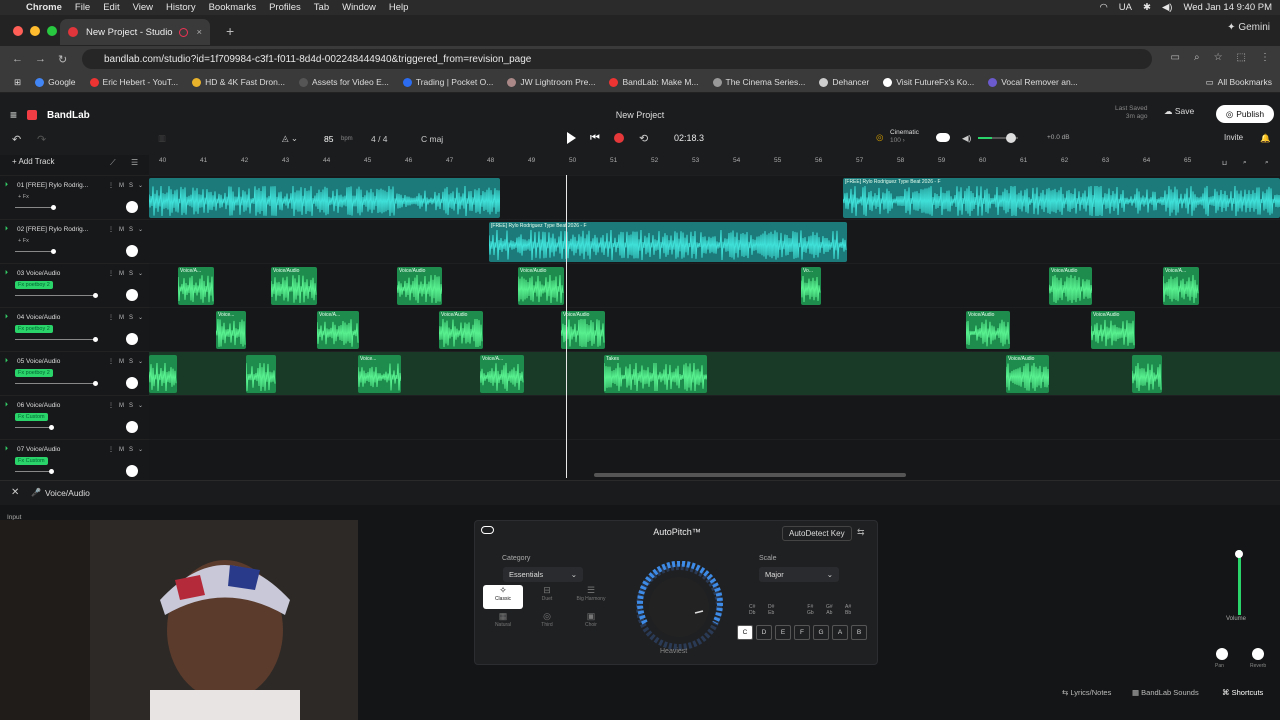 The width and height of the screenshot is (1280, 720). What do you see at coordinates (74, 373) in the screenshot?
I see `track-header: ⏵ 05 Voice/Audio ⋮MS⌄ Fx poetboy 2` at bounding box center [74, 373].